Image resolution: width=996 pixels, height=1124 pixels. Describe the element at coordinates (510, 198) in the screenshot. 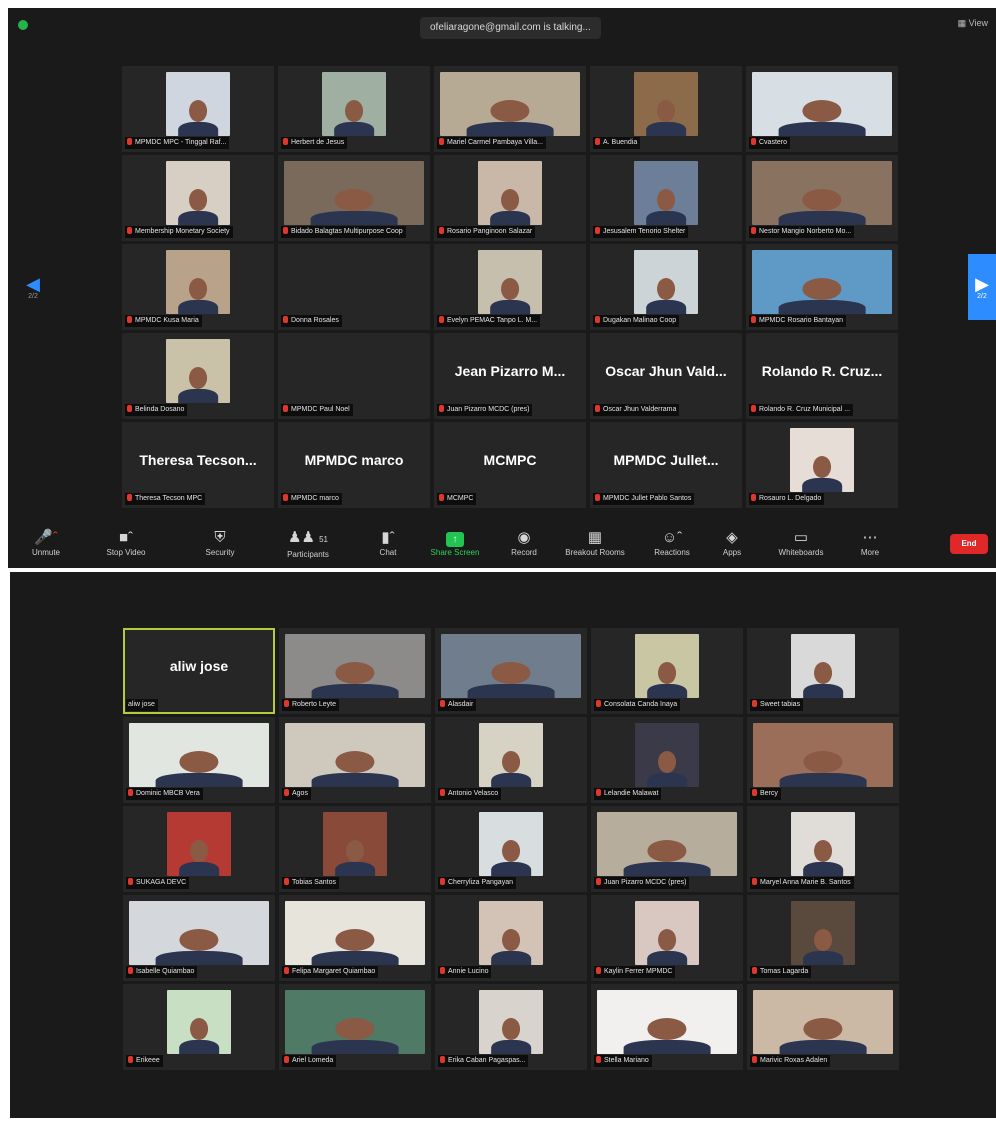

I see `participant-tile: Rosario Panginoon Salazar` at that location.